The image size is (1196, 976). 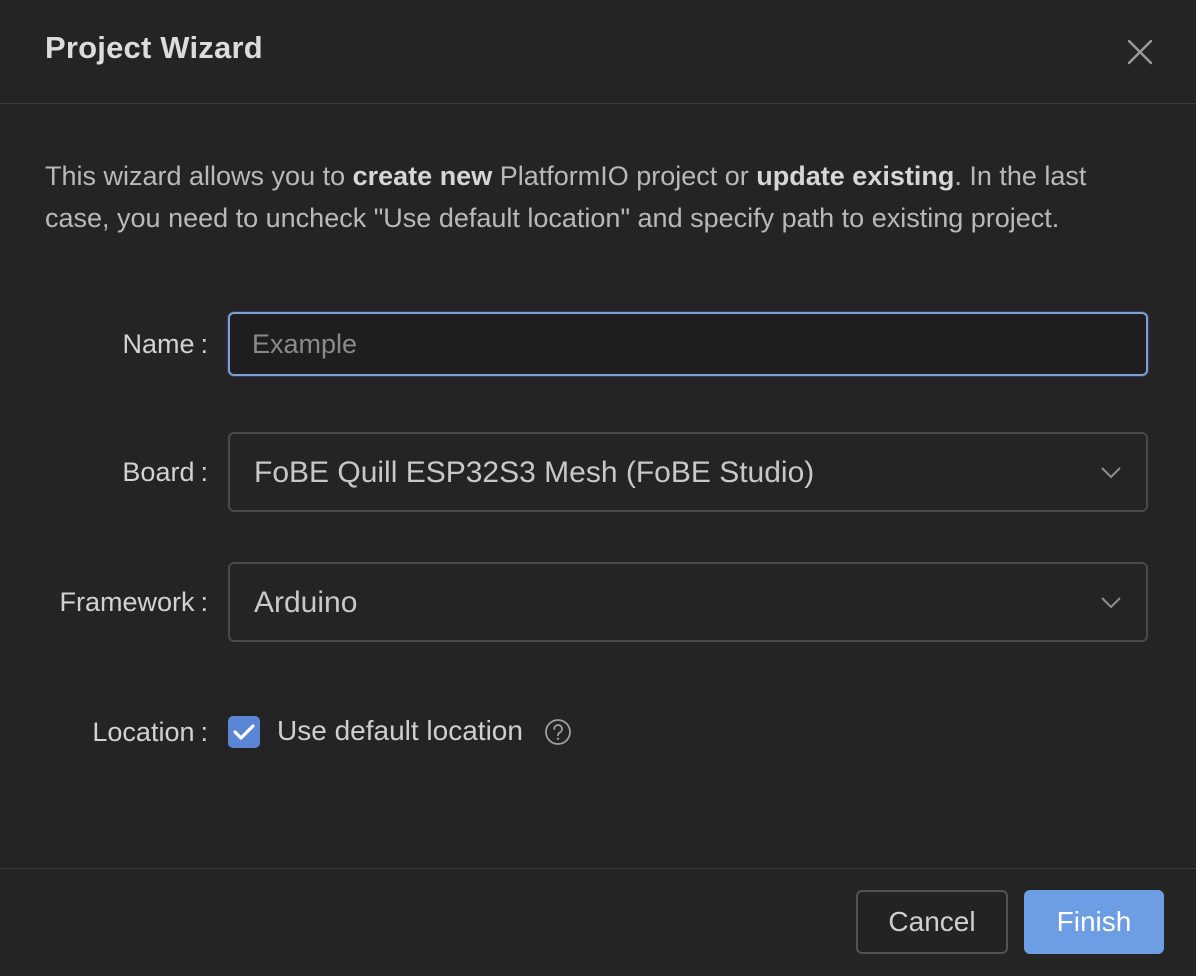 I want to click on framework-select-value: Arduino, so click(x=305, y=603).